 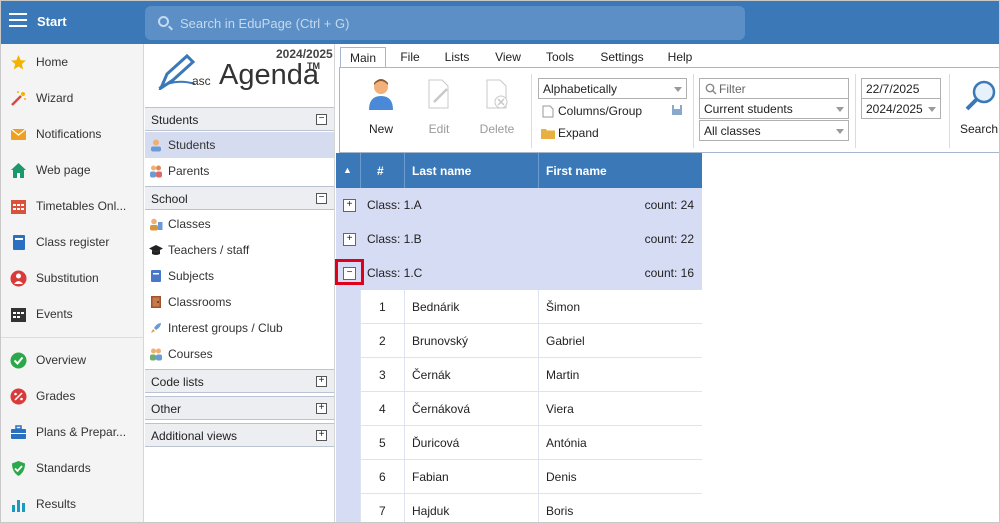 I want to click on sub-item-subjects: Subjects, so click(x=239, y=276).